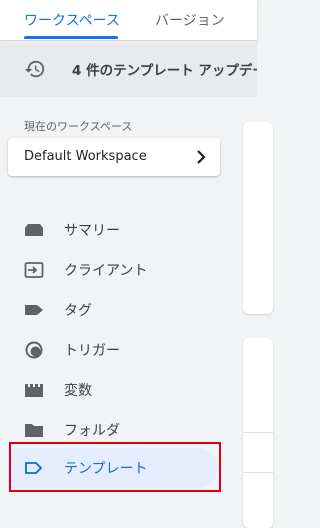  What do you see at coordinates (106, 469) in the screenshot?
I see `nav-item-label: テンプレート` at bounding box center [106, 469].